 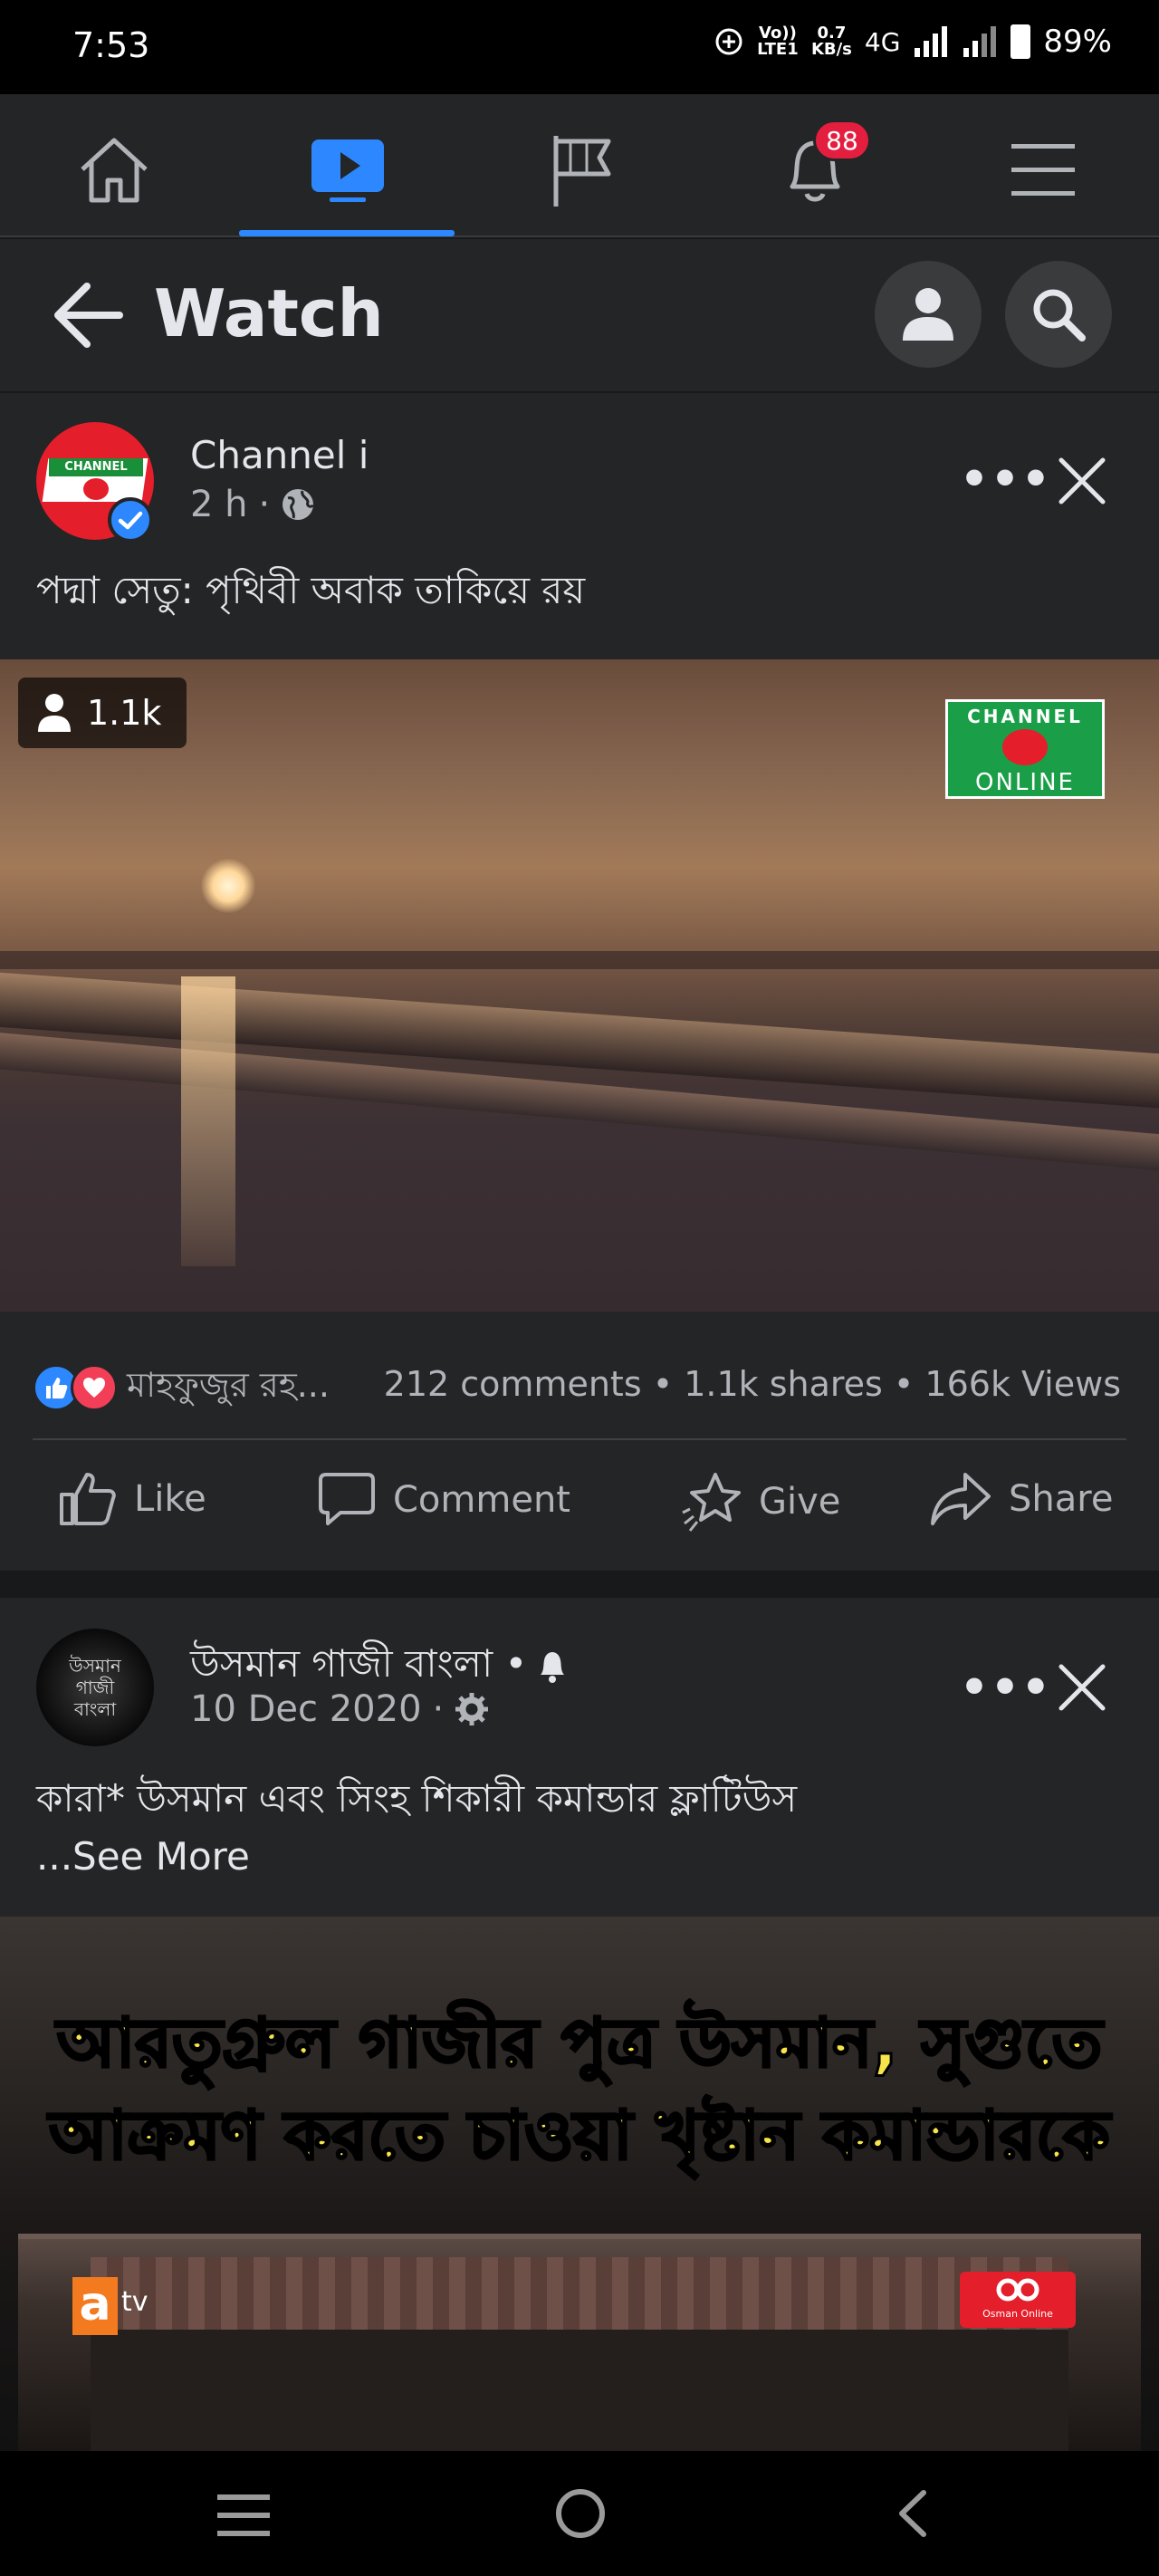 I want to click on post-author: Channel i, so click(x=279, y=455).